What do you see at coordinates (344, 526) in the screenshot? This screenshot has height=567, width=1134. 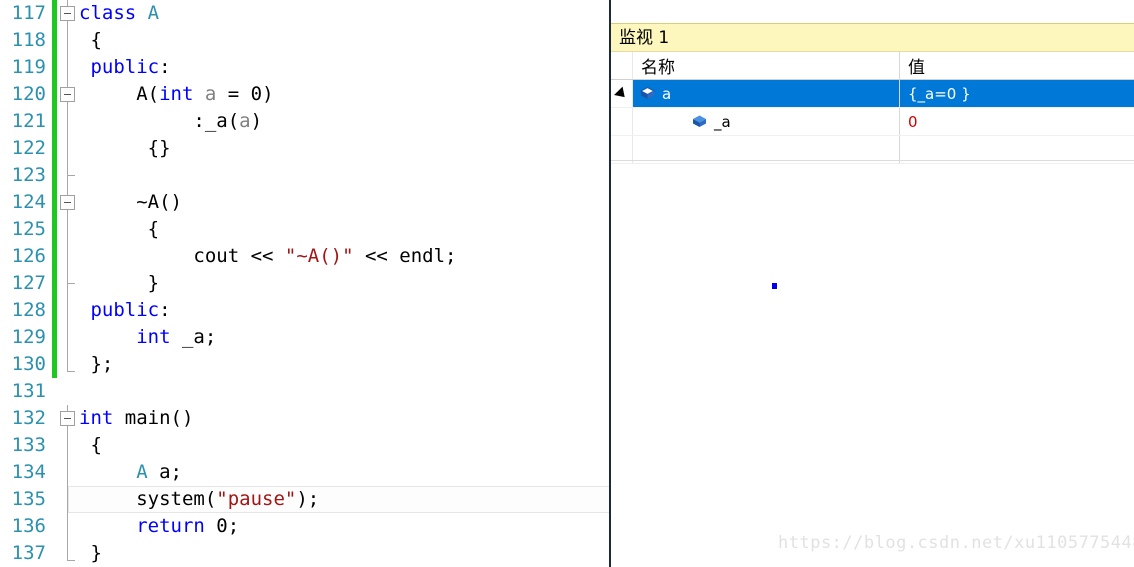 I see `code-text: return 0;` at bounding box center [344, 526].